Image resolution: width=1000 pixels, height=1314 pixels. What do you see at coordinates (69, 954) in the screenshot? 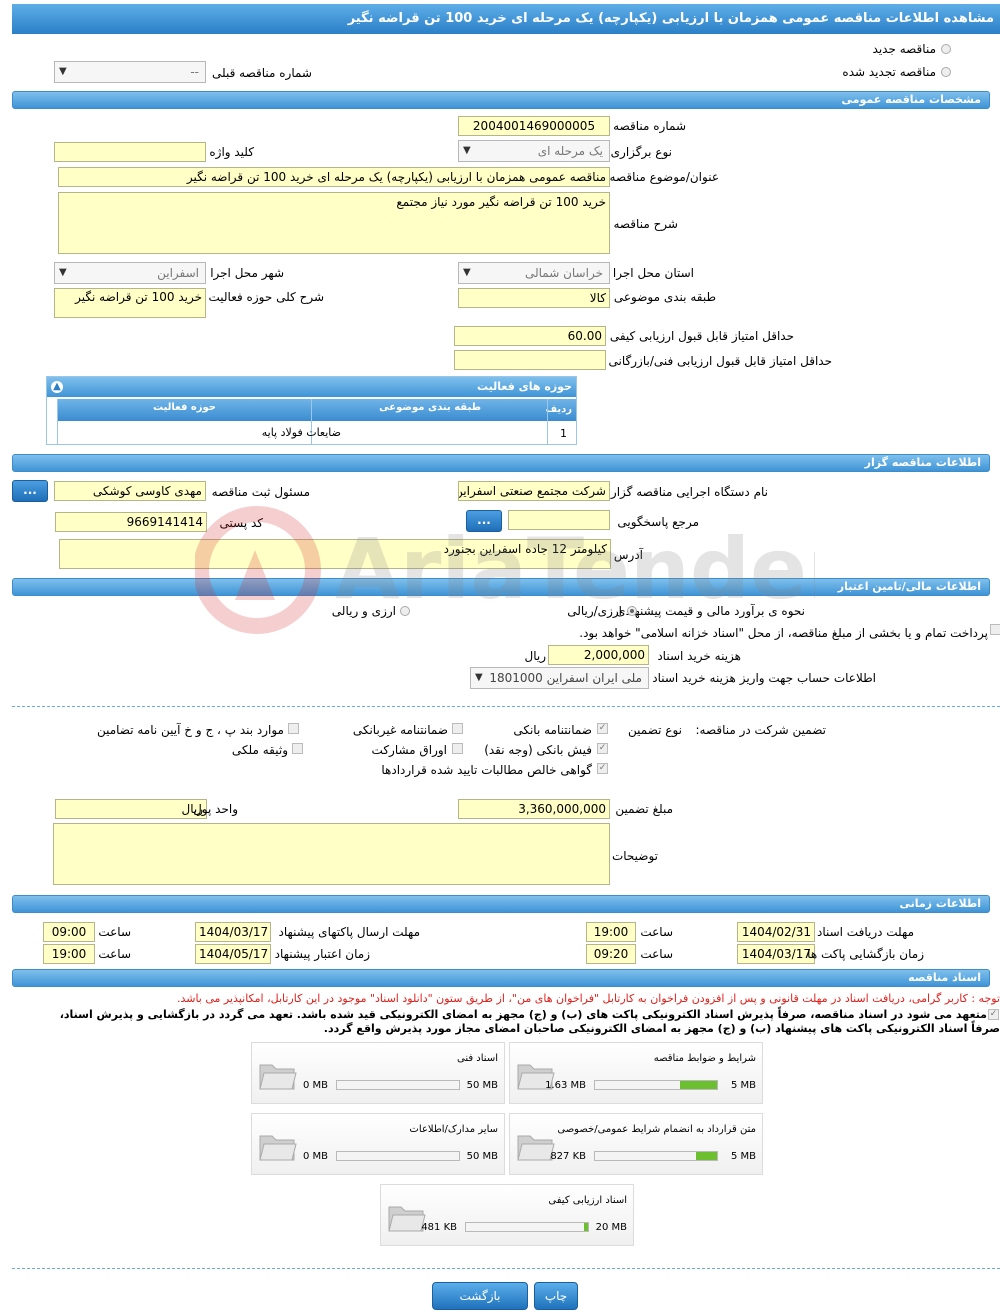
I see `validity-time-field: 19:00` at bounding box center [69, 954].